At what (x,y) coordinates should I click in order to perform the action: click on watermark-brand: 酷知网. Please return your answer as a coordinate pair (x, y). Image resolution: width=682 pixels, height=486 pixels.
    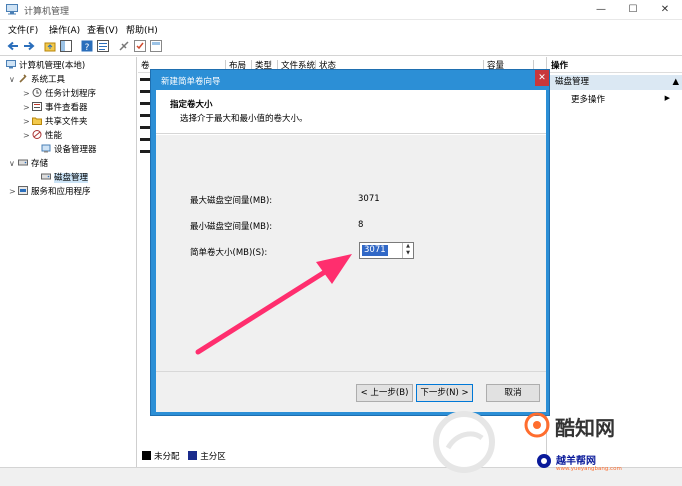
    Looking at the image, I should click on (585, 428).